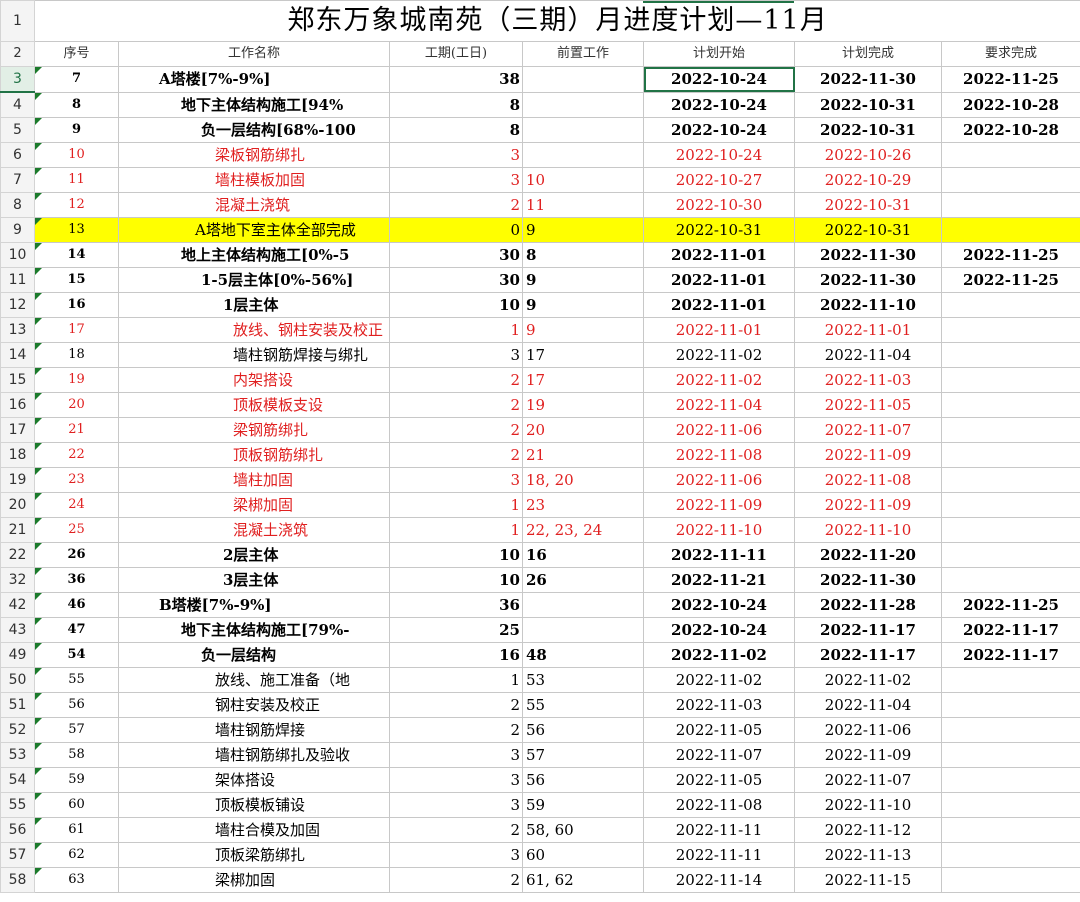 The image size is (1080, 902). What do you see at coordinates (254, 54) in the screenshot?
I see `header-name: 工作名称` at bounding box center [254, 54].